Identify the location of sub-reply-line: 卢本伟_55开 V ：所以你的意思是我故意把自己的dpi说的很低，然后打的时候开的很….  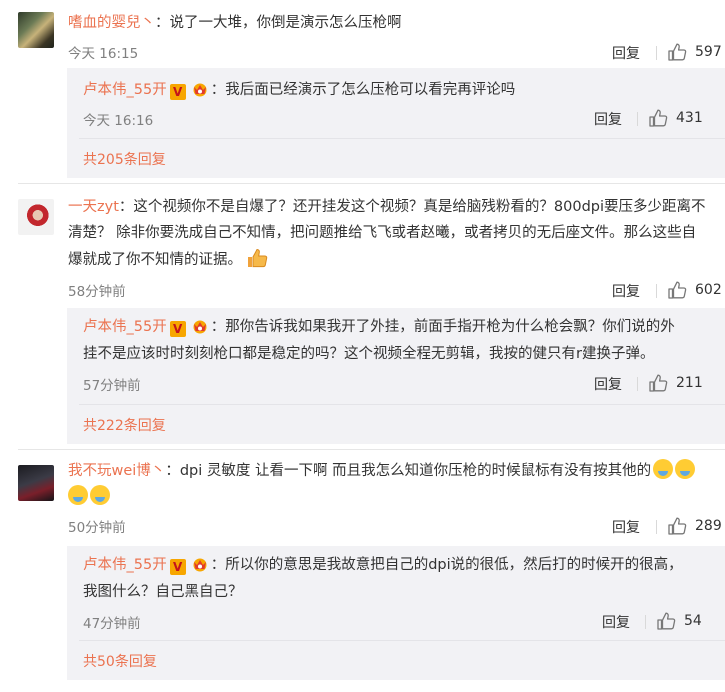
(383, 565).